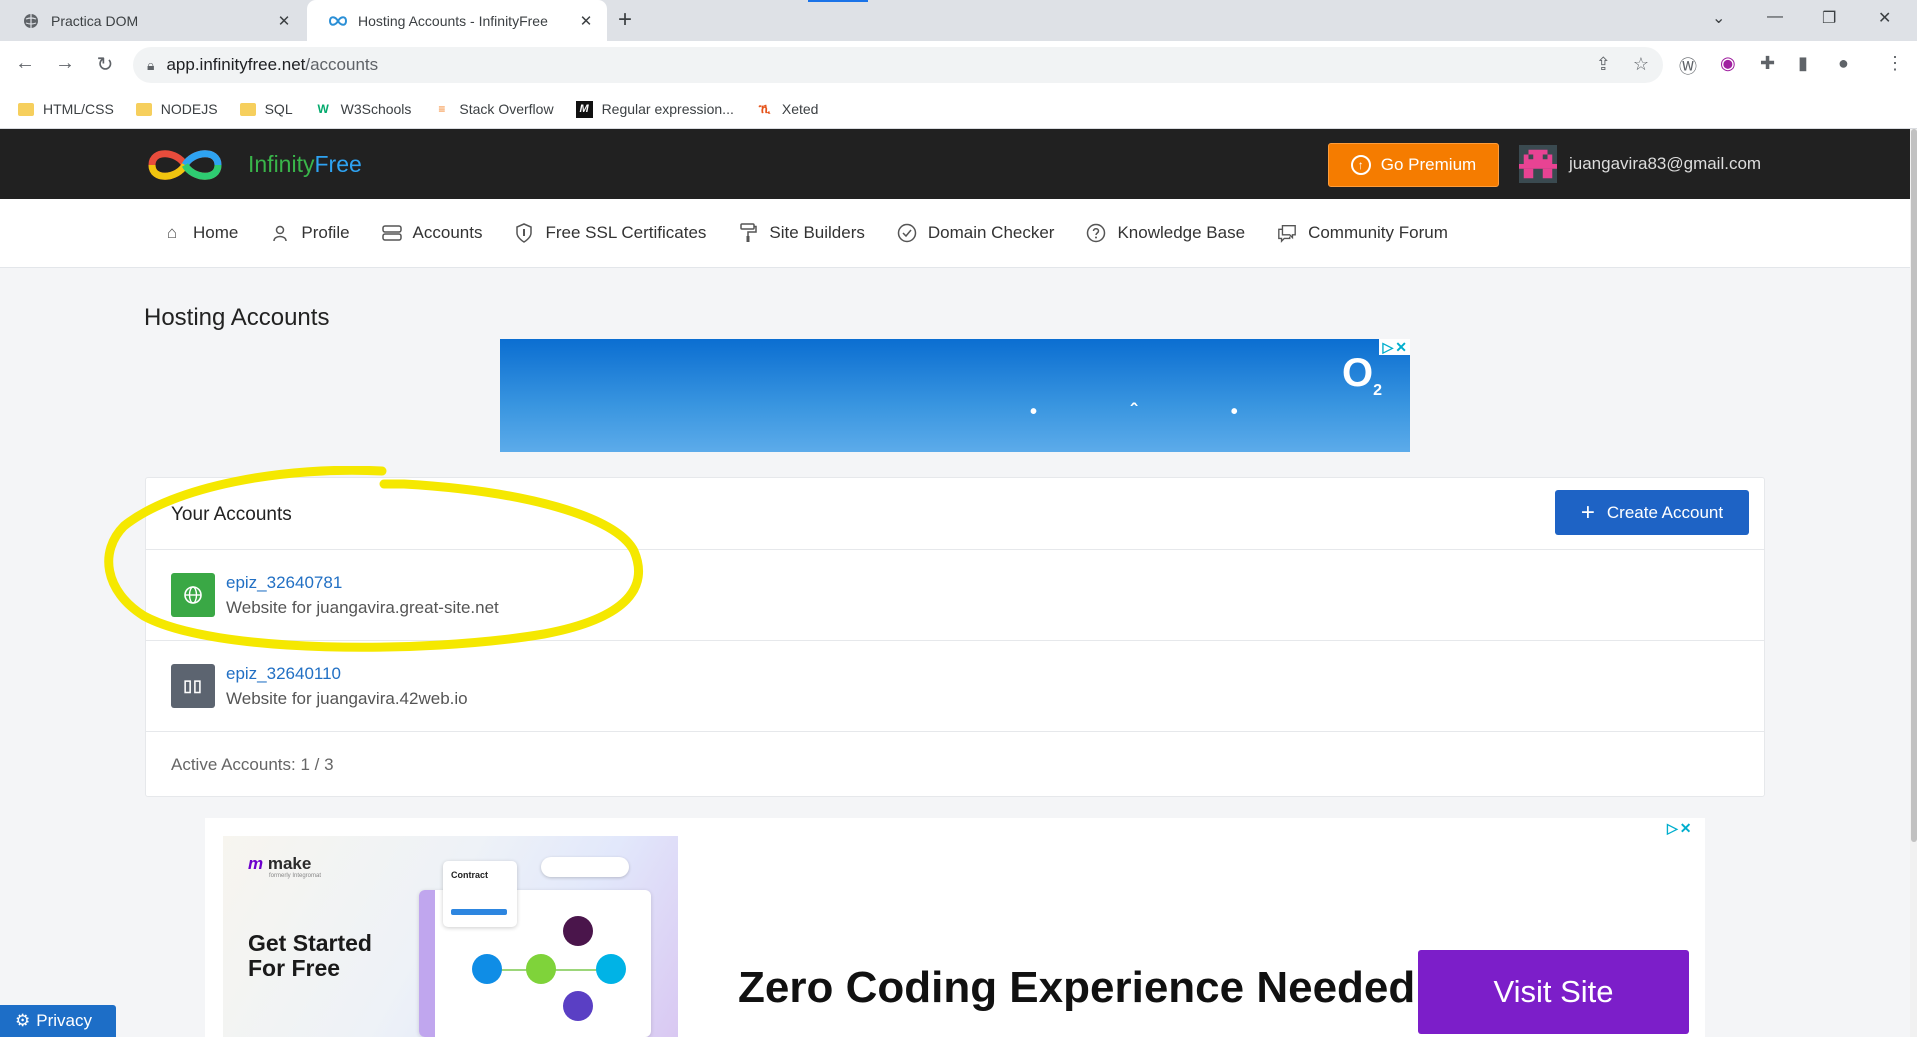 The height and width of the screenshot is (1037, 1917). I want to click on bookmark-label: Stack Overflow, so click(506, 109).